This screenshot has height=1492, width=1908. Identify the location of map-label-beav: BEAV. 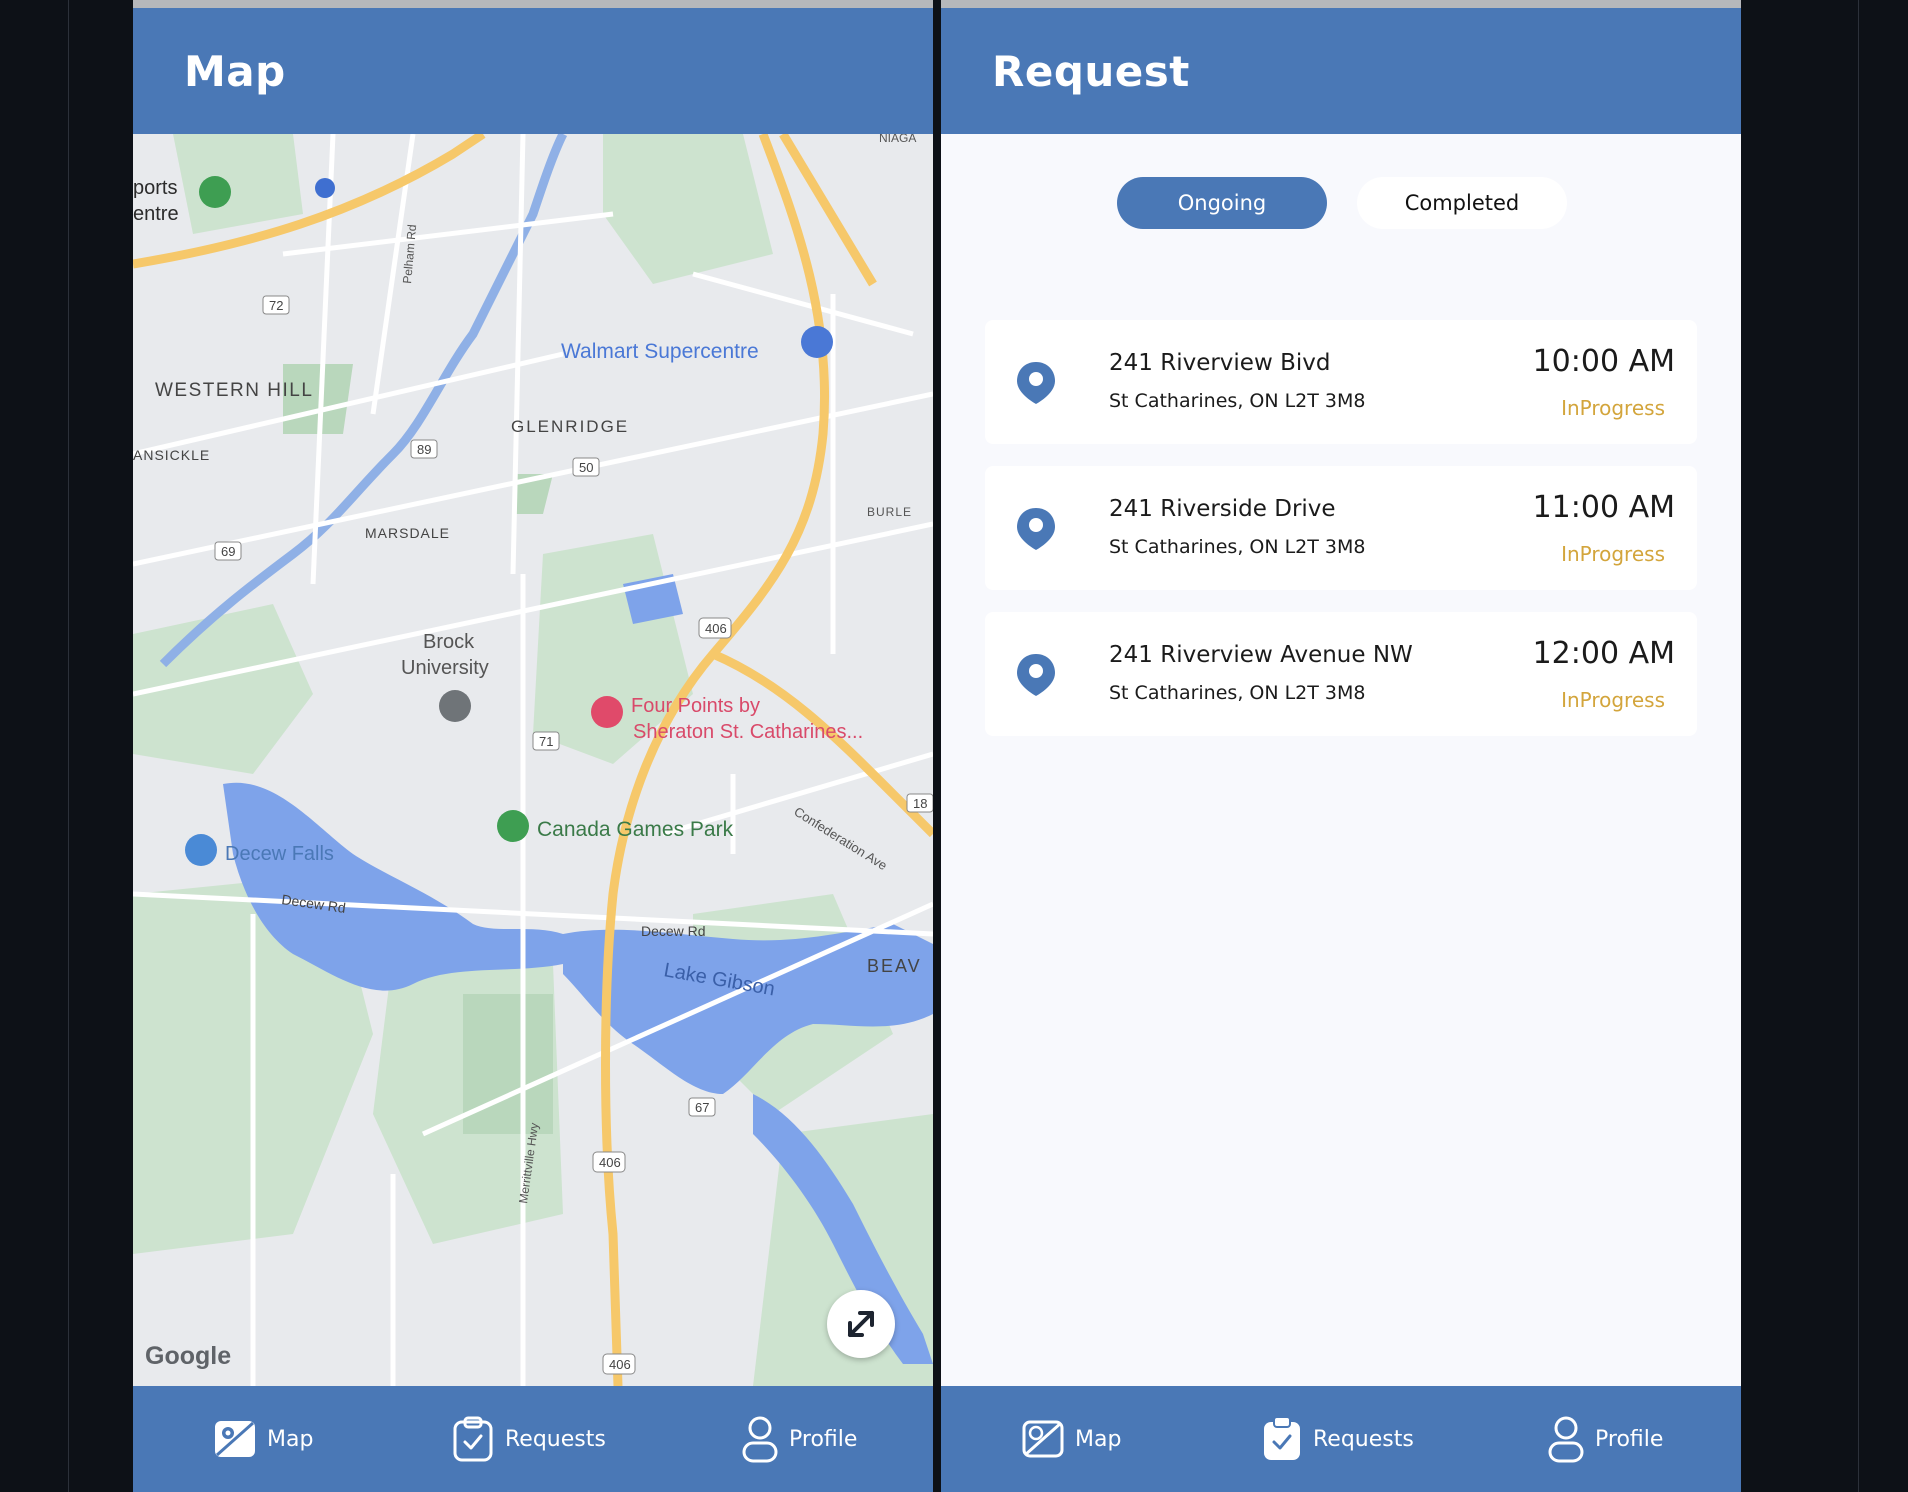
(894, 966).